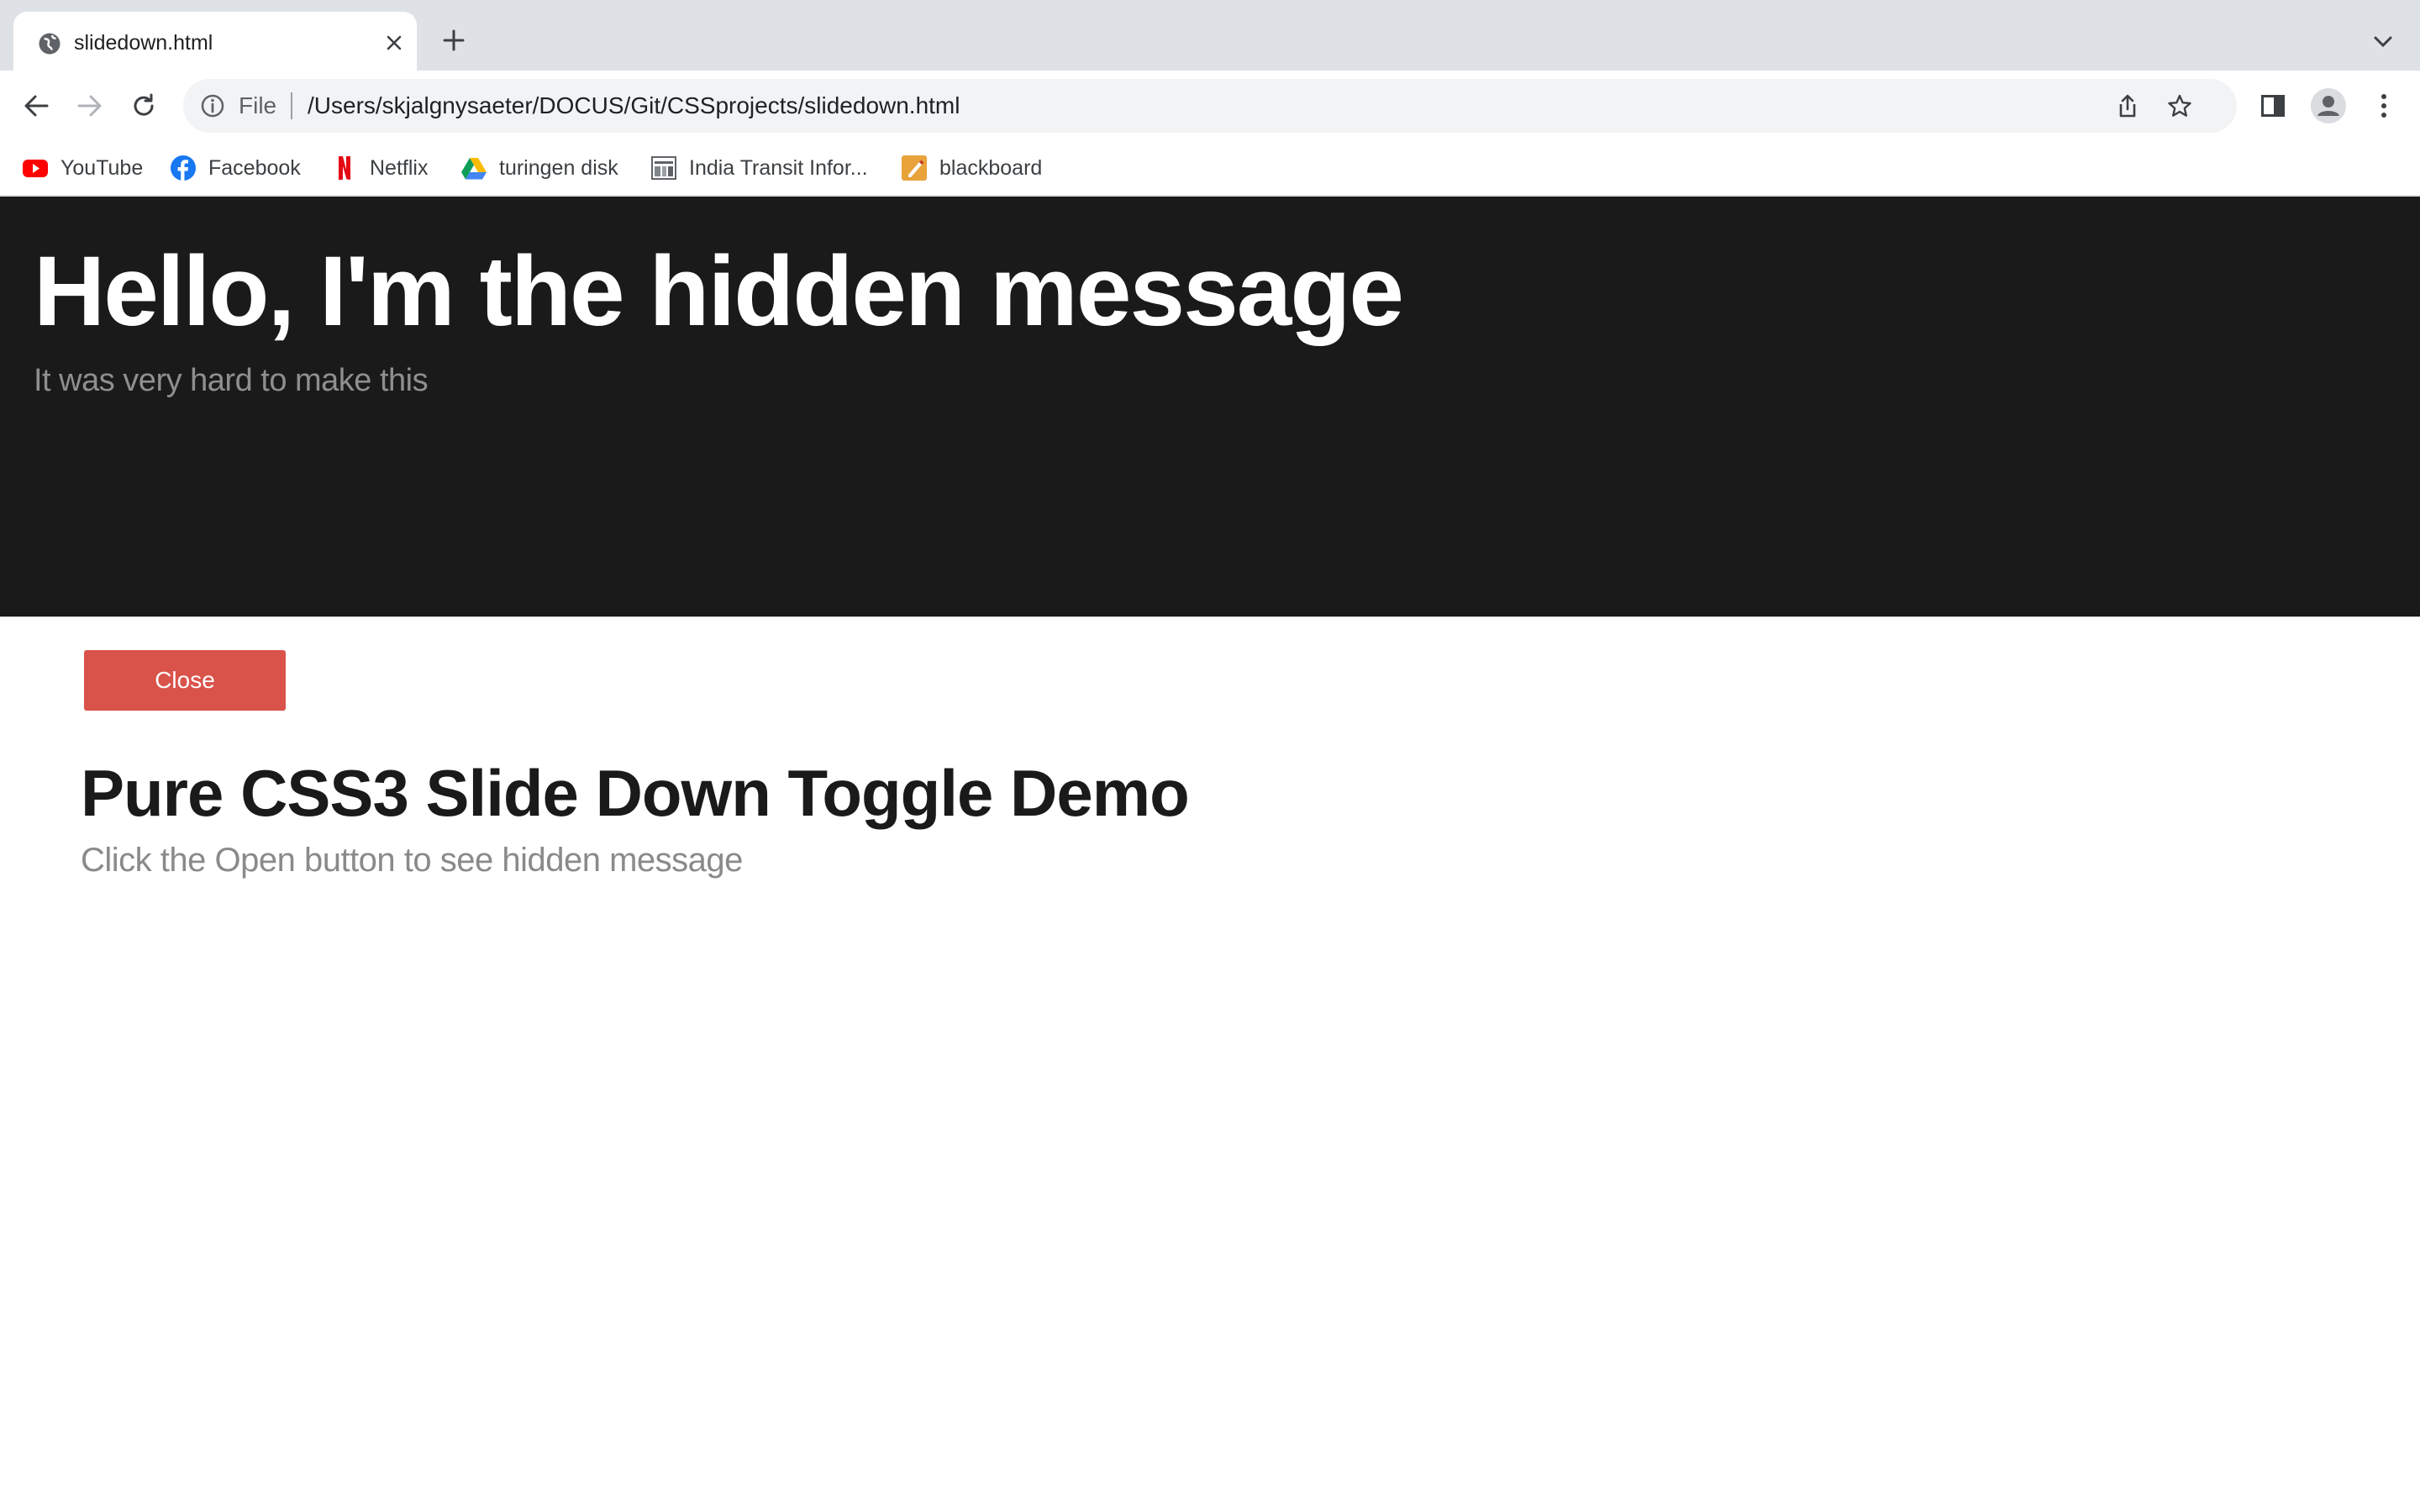 Image resolution: width=2420 pixels, height=1512 pixels. I want to click on bookmark-youtube: YouTube, so click(82, 168).